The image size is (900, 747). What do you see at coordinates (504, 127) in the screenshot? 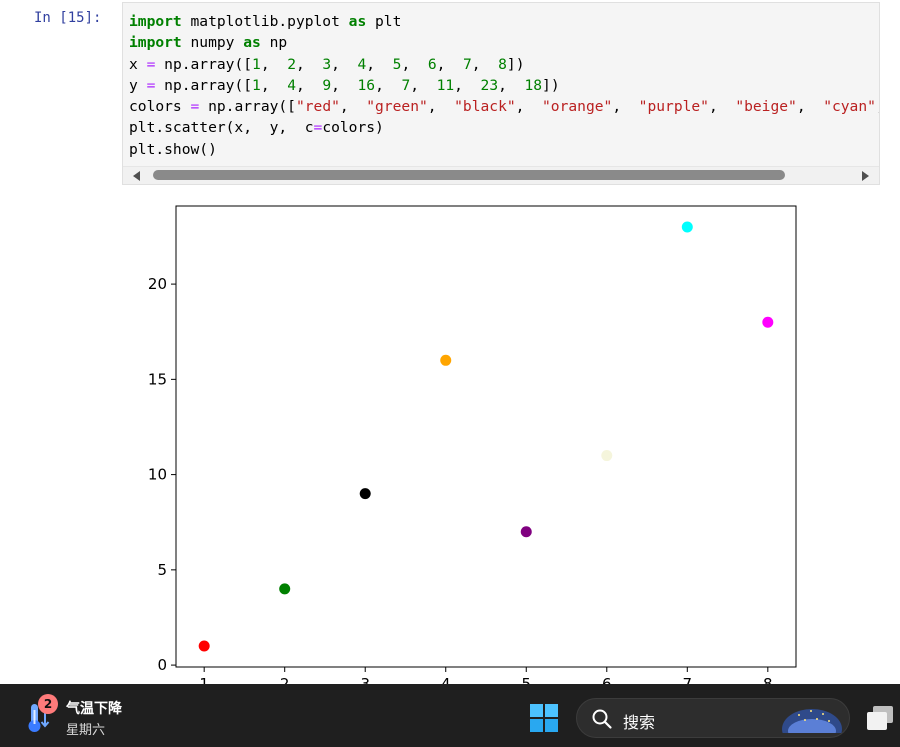
I see `code-line: plt.scatter(x, y, c=colors)` at bounding box center [504, 127].